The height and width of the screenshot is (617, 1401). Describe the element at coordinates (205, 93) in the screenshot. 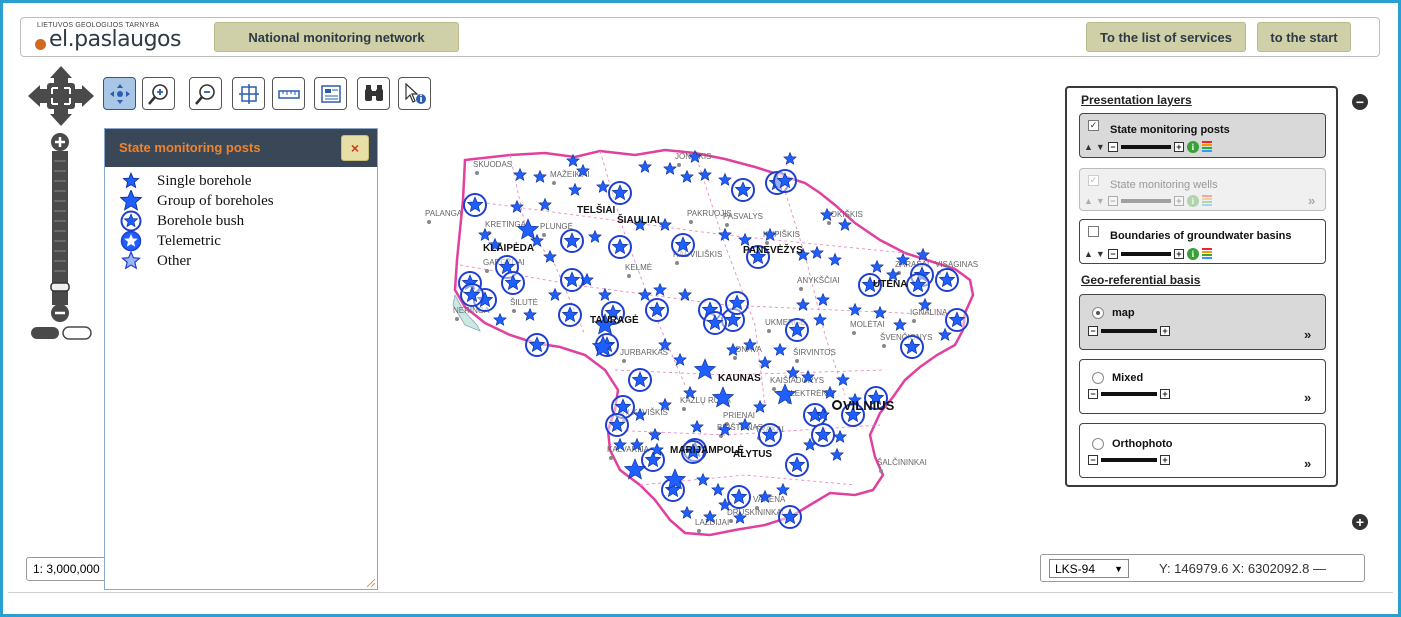

I see `zoom-out-tool-button` at that location.